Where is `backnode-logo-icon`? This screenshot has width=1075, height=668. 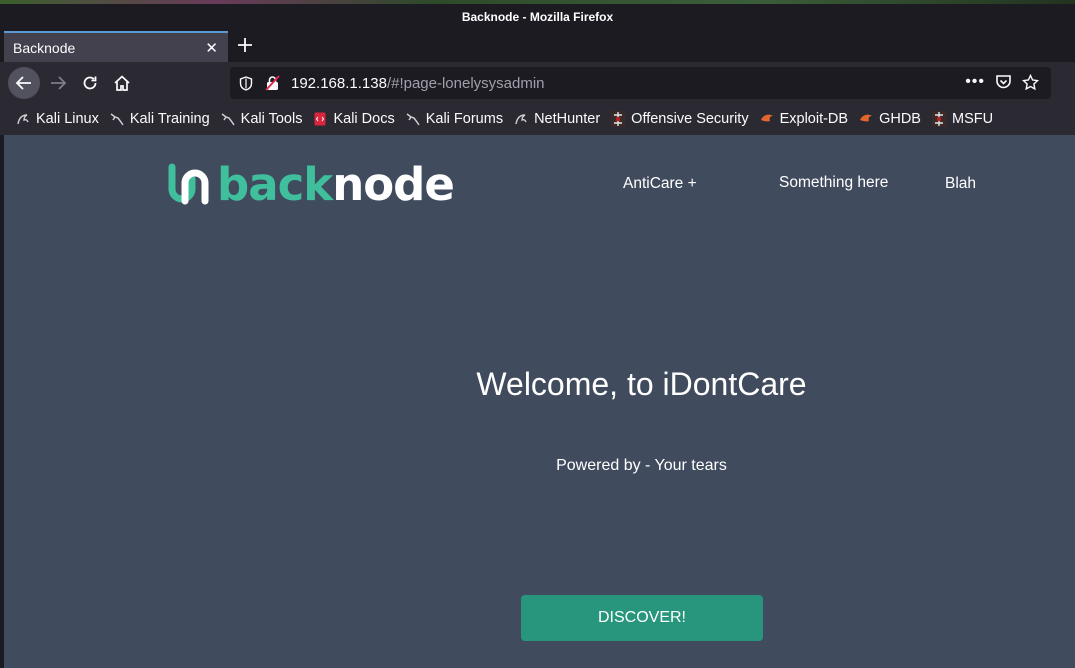 backnode-logo-icon is located at coordinates (188, 184).